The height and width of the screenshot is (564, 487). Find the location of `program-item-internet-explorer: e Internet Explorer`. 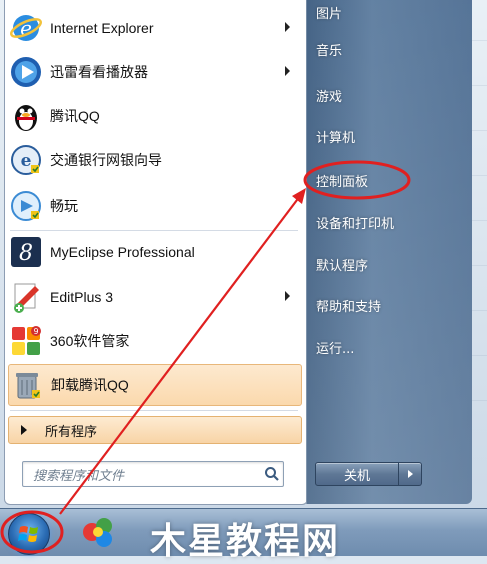

program-item-internet-explorer: e Internet Explorer is located at coordinates (154, 28).